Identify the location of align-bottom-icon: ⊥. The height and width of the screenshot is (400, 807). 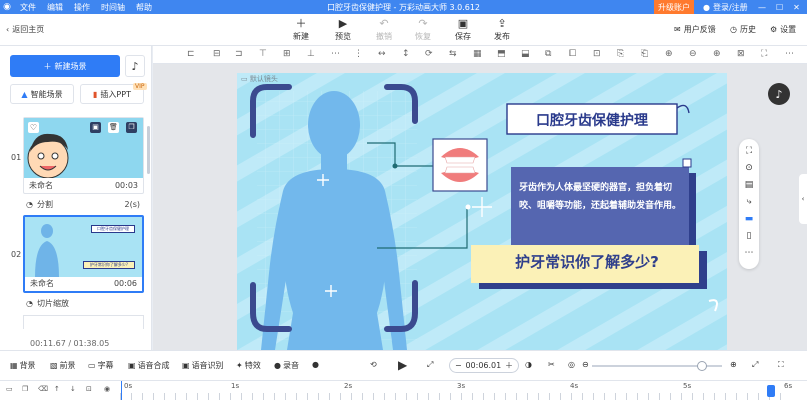
(311, 54).